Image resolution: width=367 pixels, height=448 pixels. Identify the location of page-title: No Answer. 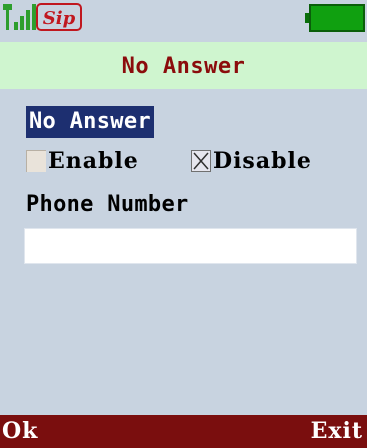
(183, 66).